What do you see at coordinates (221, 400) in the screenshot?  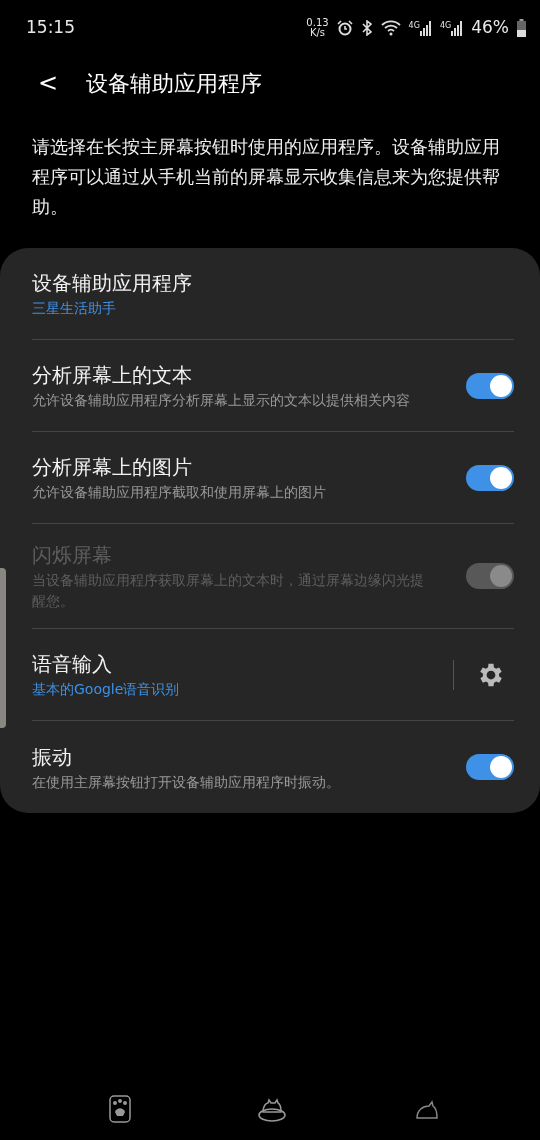 I see `setting-description: 允许设备辅助应用程序分析屏幕上显示的文本以提供相关内容` at bounding box center [221, 400].